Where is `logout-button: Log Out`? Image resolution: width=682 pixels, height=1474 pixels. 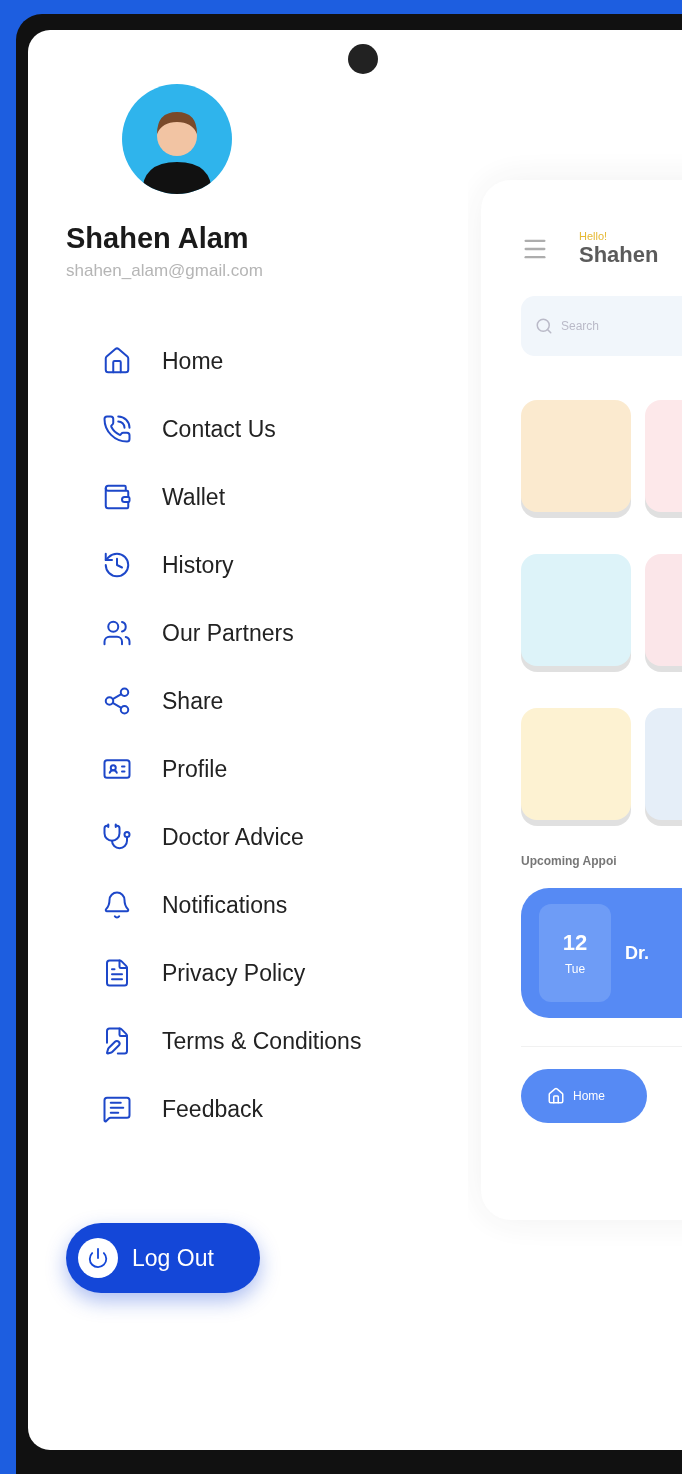 logout-button: Log Out is located at coordinates (163, 1258).